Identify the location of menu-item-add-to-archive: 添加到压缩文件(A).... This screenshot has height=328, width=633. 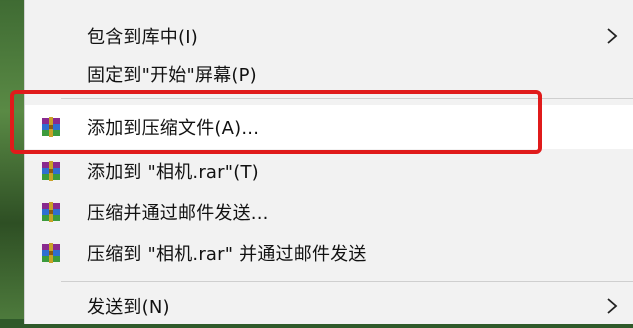
(329, 127).